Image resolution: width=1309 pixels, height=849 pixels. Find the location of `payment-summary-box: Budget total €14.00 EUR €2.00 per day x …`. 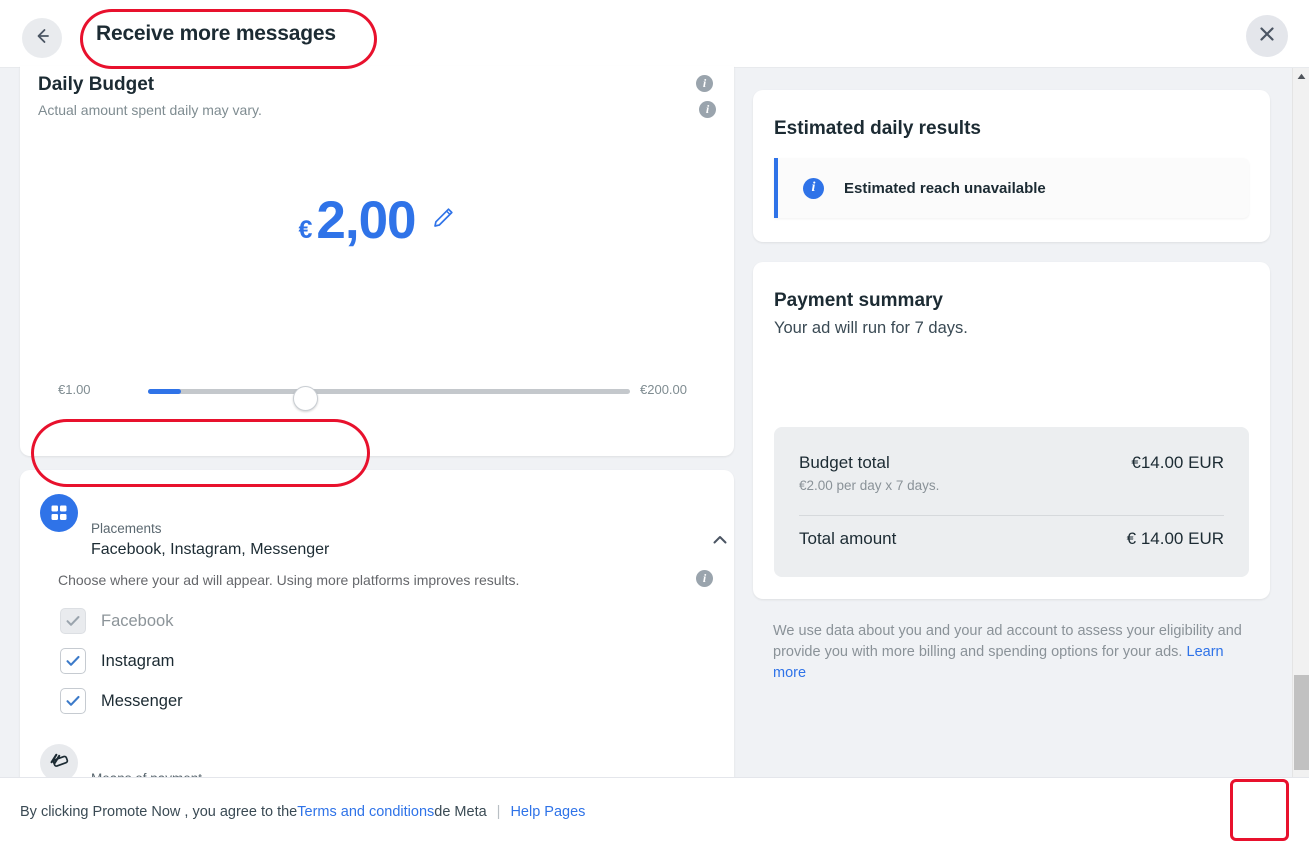

payment-summary-box: Budget total €14.00 EUR €2.00 per day x … is located at coordinates (1011, 502).